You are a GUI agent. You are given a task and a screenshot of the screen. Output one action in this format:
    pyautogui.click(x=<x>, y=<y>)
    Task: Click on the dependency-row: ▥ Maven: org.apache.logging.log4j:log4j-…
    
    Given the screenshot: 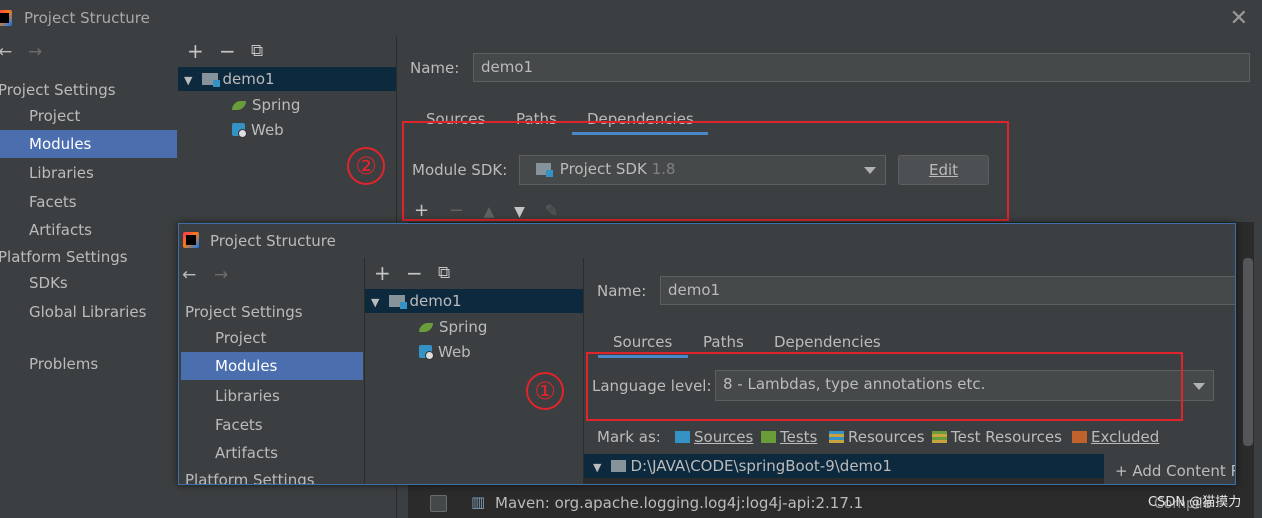 What is the action you would take?
    pyautogui.click(x=831, y=504)
    